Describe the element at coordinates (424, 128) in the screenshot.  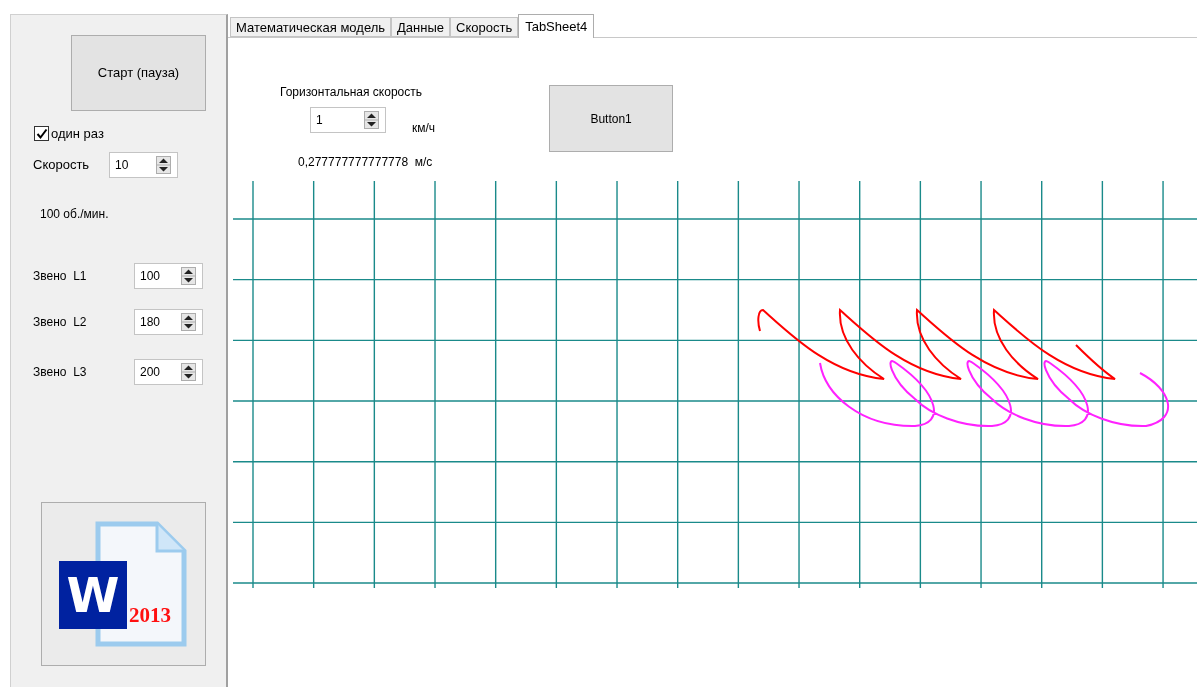
I see `unit-label: км/ч` at that location.